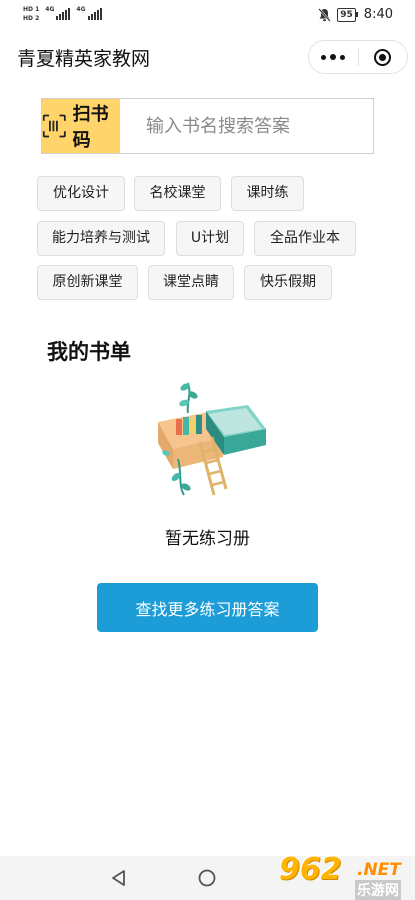 The width and height of the screenshot is (415, 900). Describe the element at coordinates (305, 238) in the screenshot. I see `category-tag: 全品作业本` at that location.